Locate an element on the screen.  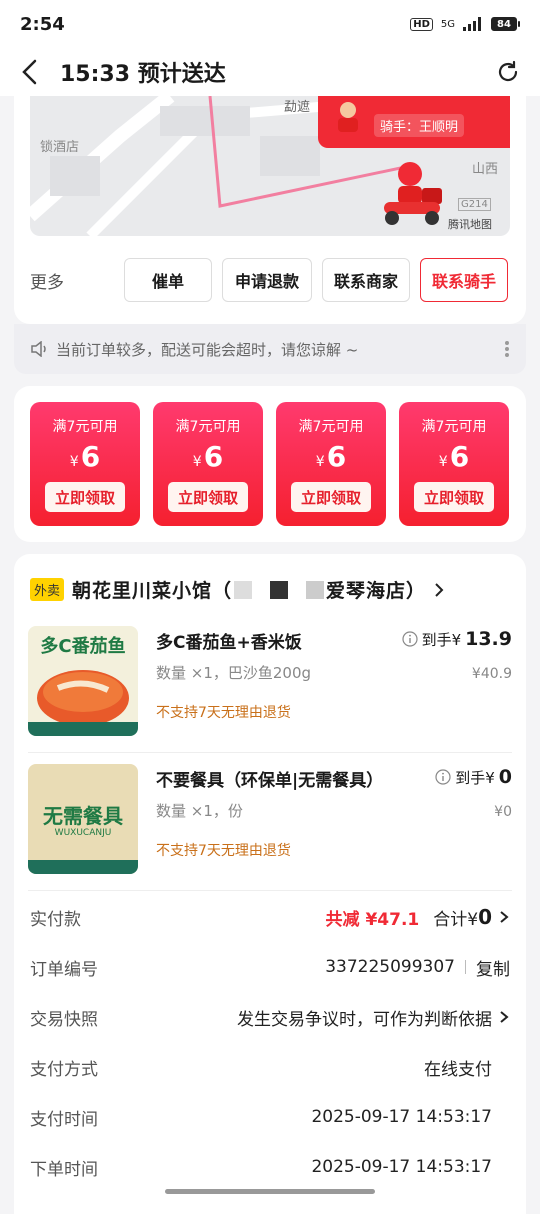
store-name-tail: 爱琴海店） is located at coordinates (376, 589).